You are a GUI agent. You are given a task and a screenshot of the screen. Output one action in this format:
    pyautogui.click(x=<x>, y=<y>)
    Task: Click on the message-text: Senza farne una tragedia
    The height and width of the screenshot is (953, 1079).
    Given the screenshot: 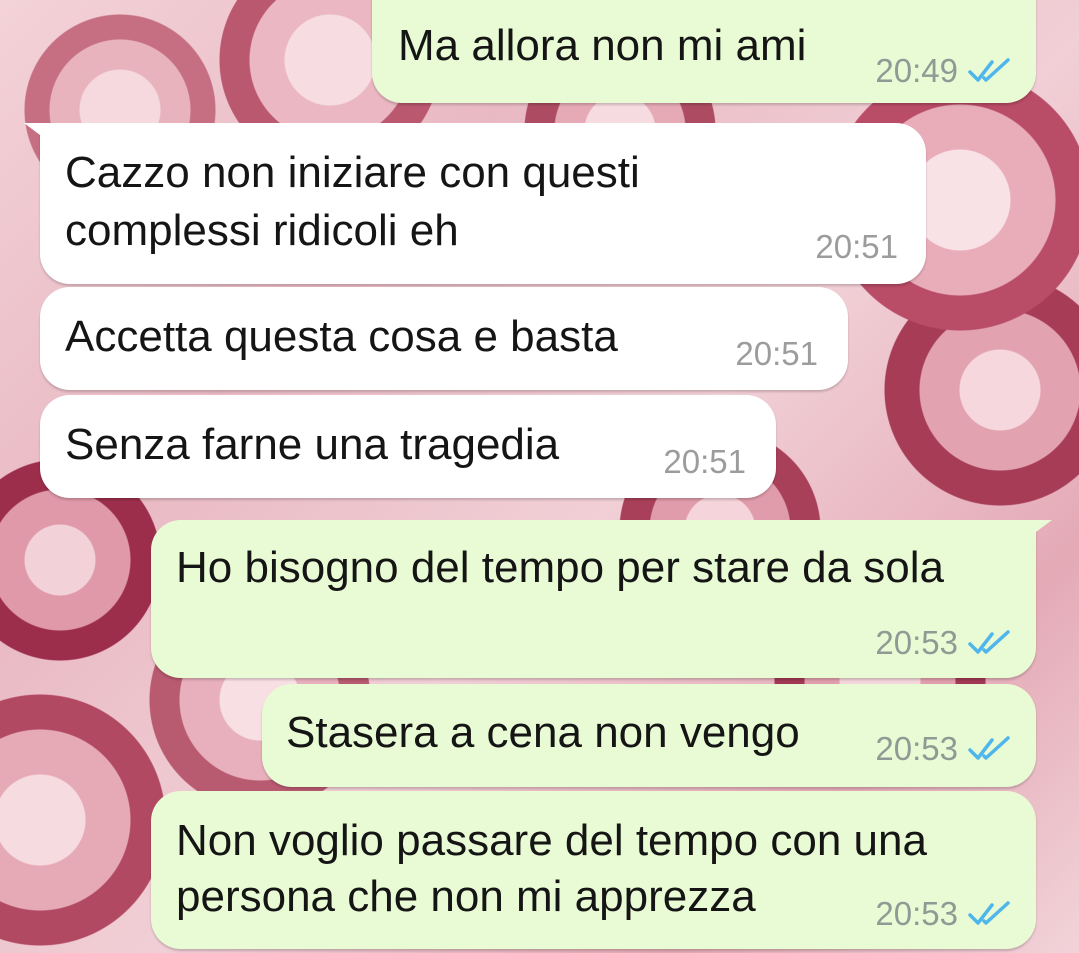 What is the action you would take?
    pyautogui.click(x=312, y=444)
    